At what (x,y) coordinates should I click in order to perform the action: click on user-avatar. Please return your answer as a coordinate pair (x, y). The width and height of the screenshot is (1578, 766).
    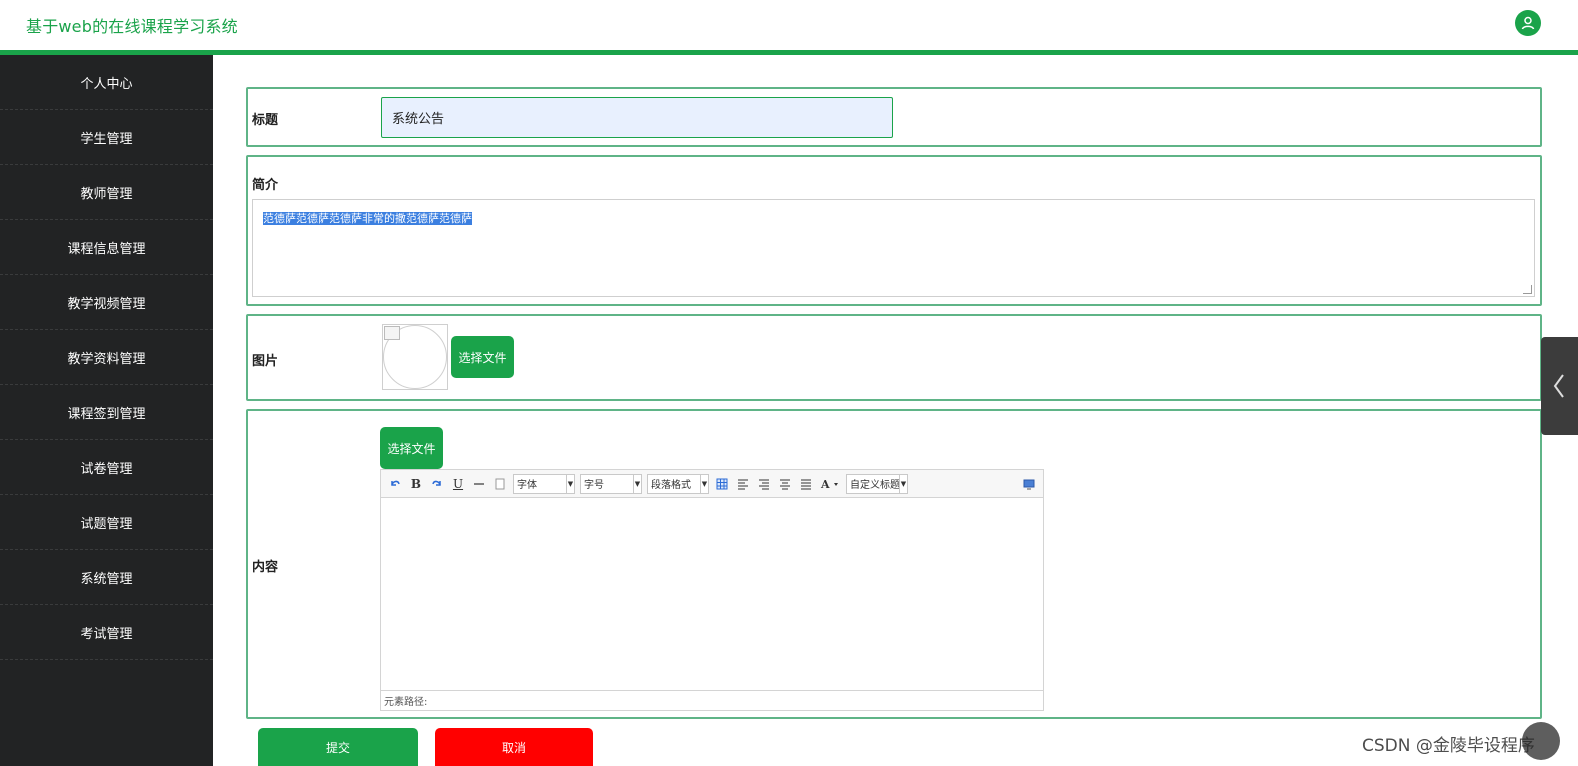
    Looking at the image, I should click on (1528, 23).